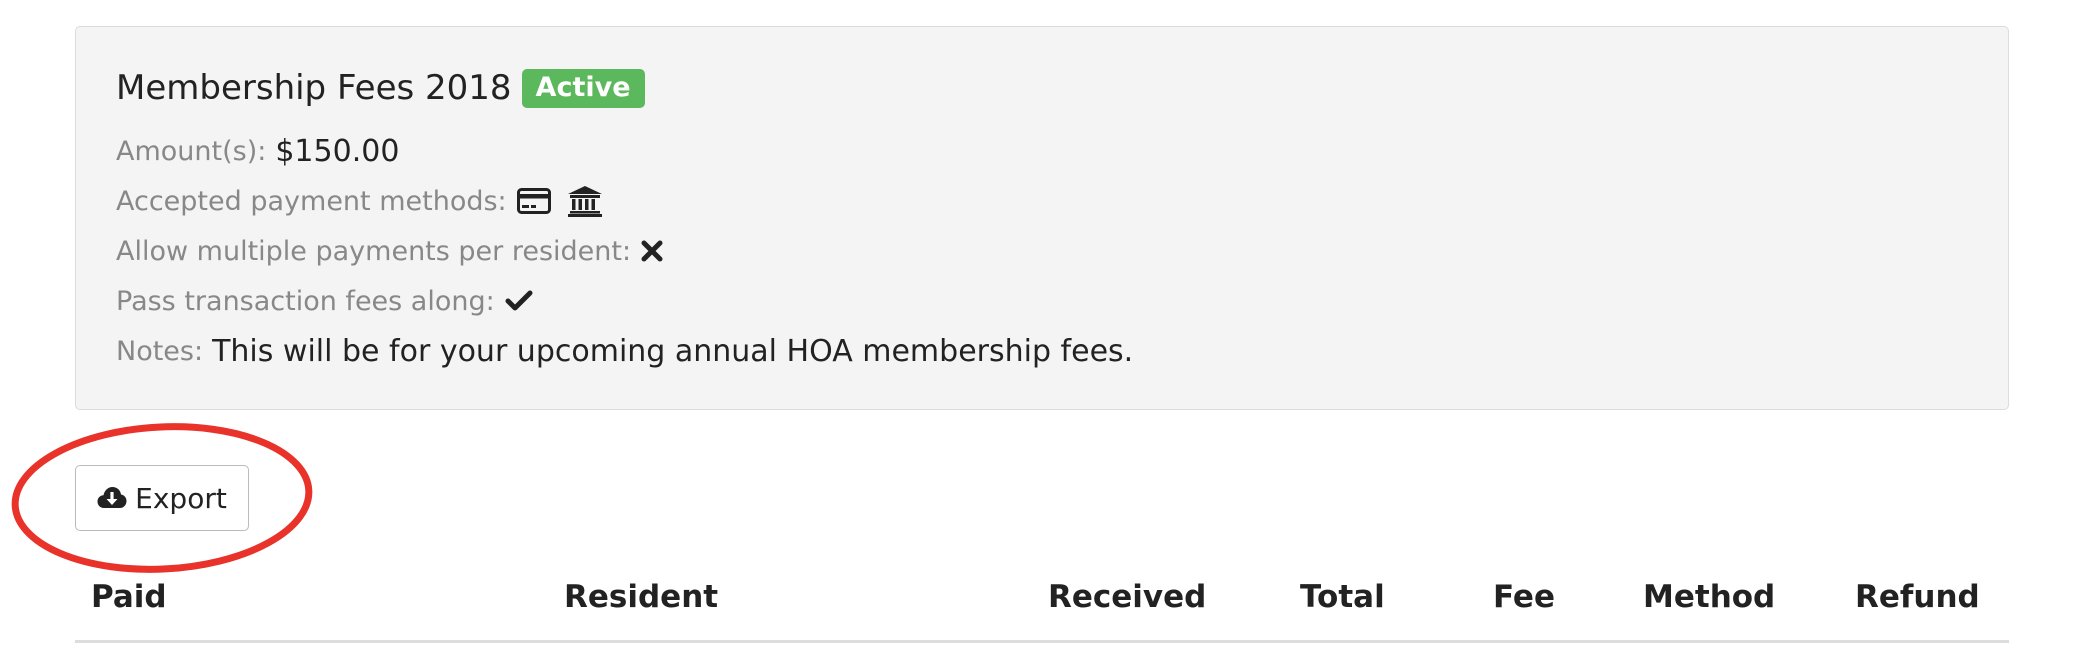 This screenshot has height=652, width=2095. I want to click on bank-icon, so click(585, 201).